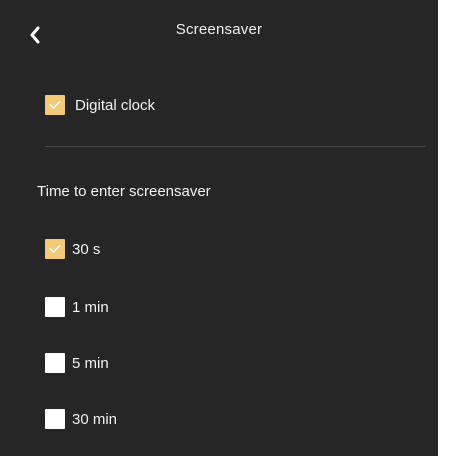 The width and height of the screenshot is (453, 456). I want to click on time-option-30s: 30 s, so click(72, 249).